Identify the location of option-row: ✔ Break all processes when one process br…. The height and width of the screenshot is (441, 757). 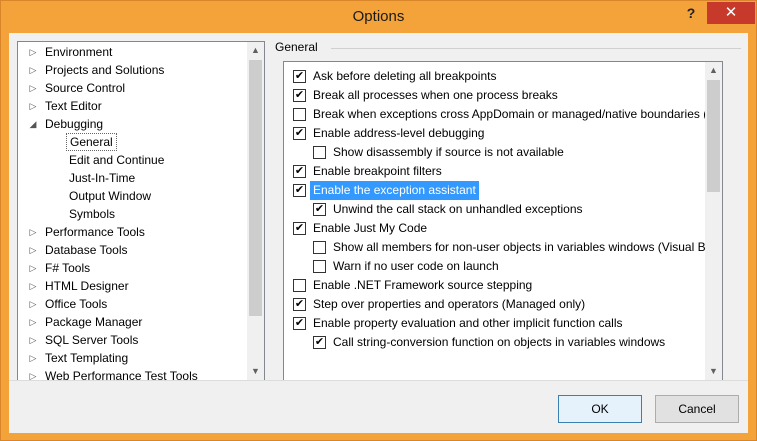
(494, 95).